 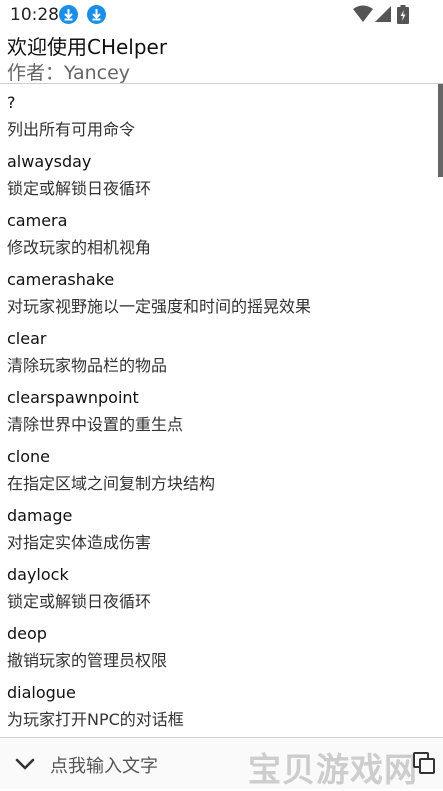 I want to click on command-item: deop 撤销玩家的管理员权限, so click(x=218, y=644).